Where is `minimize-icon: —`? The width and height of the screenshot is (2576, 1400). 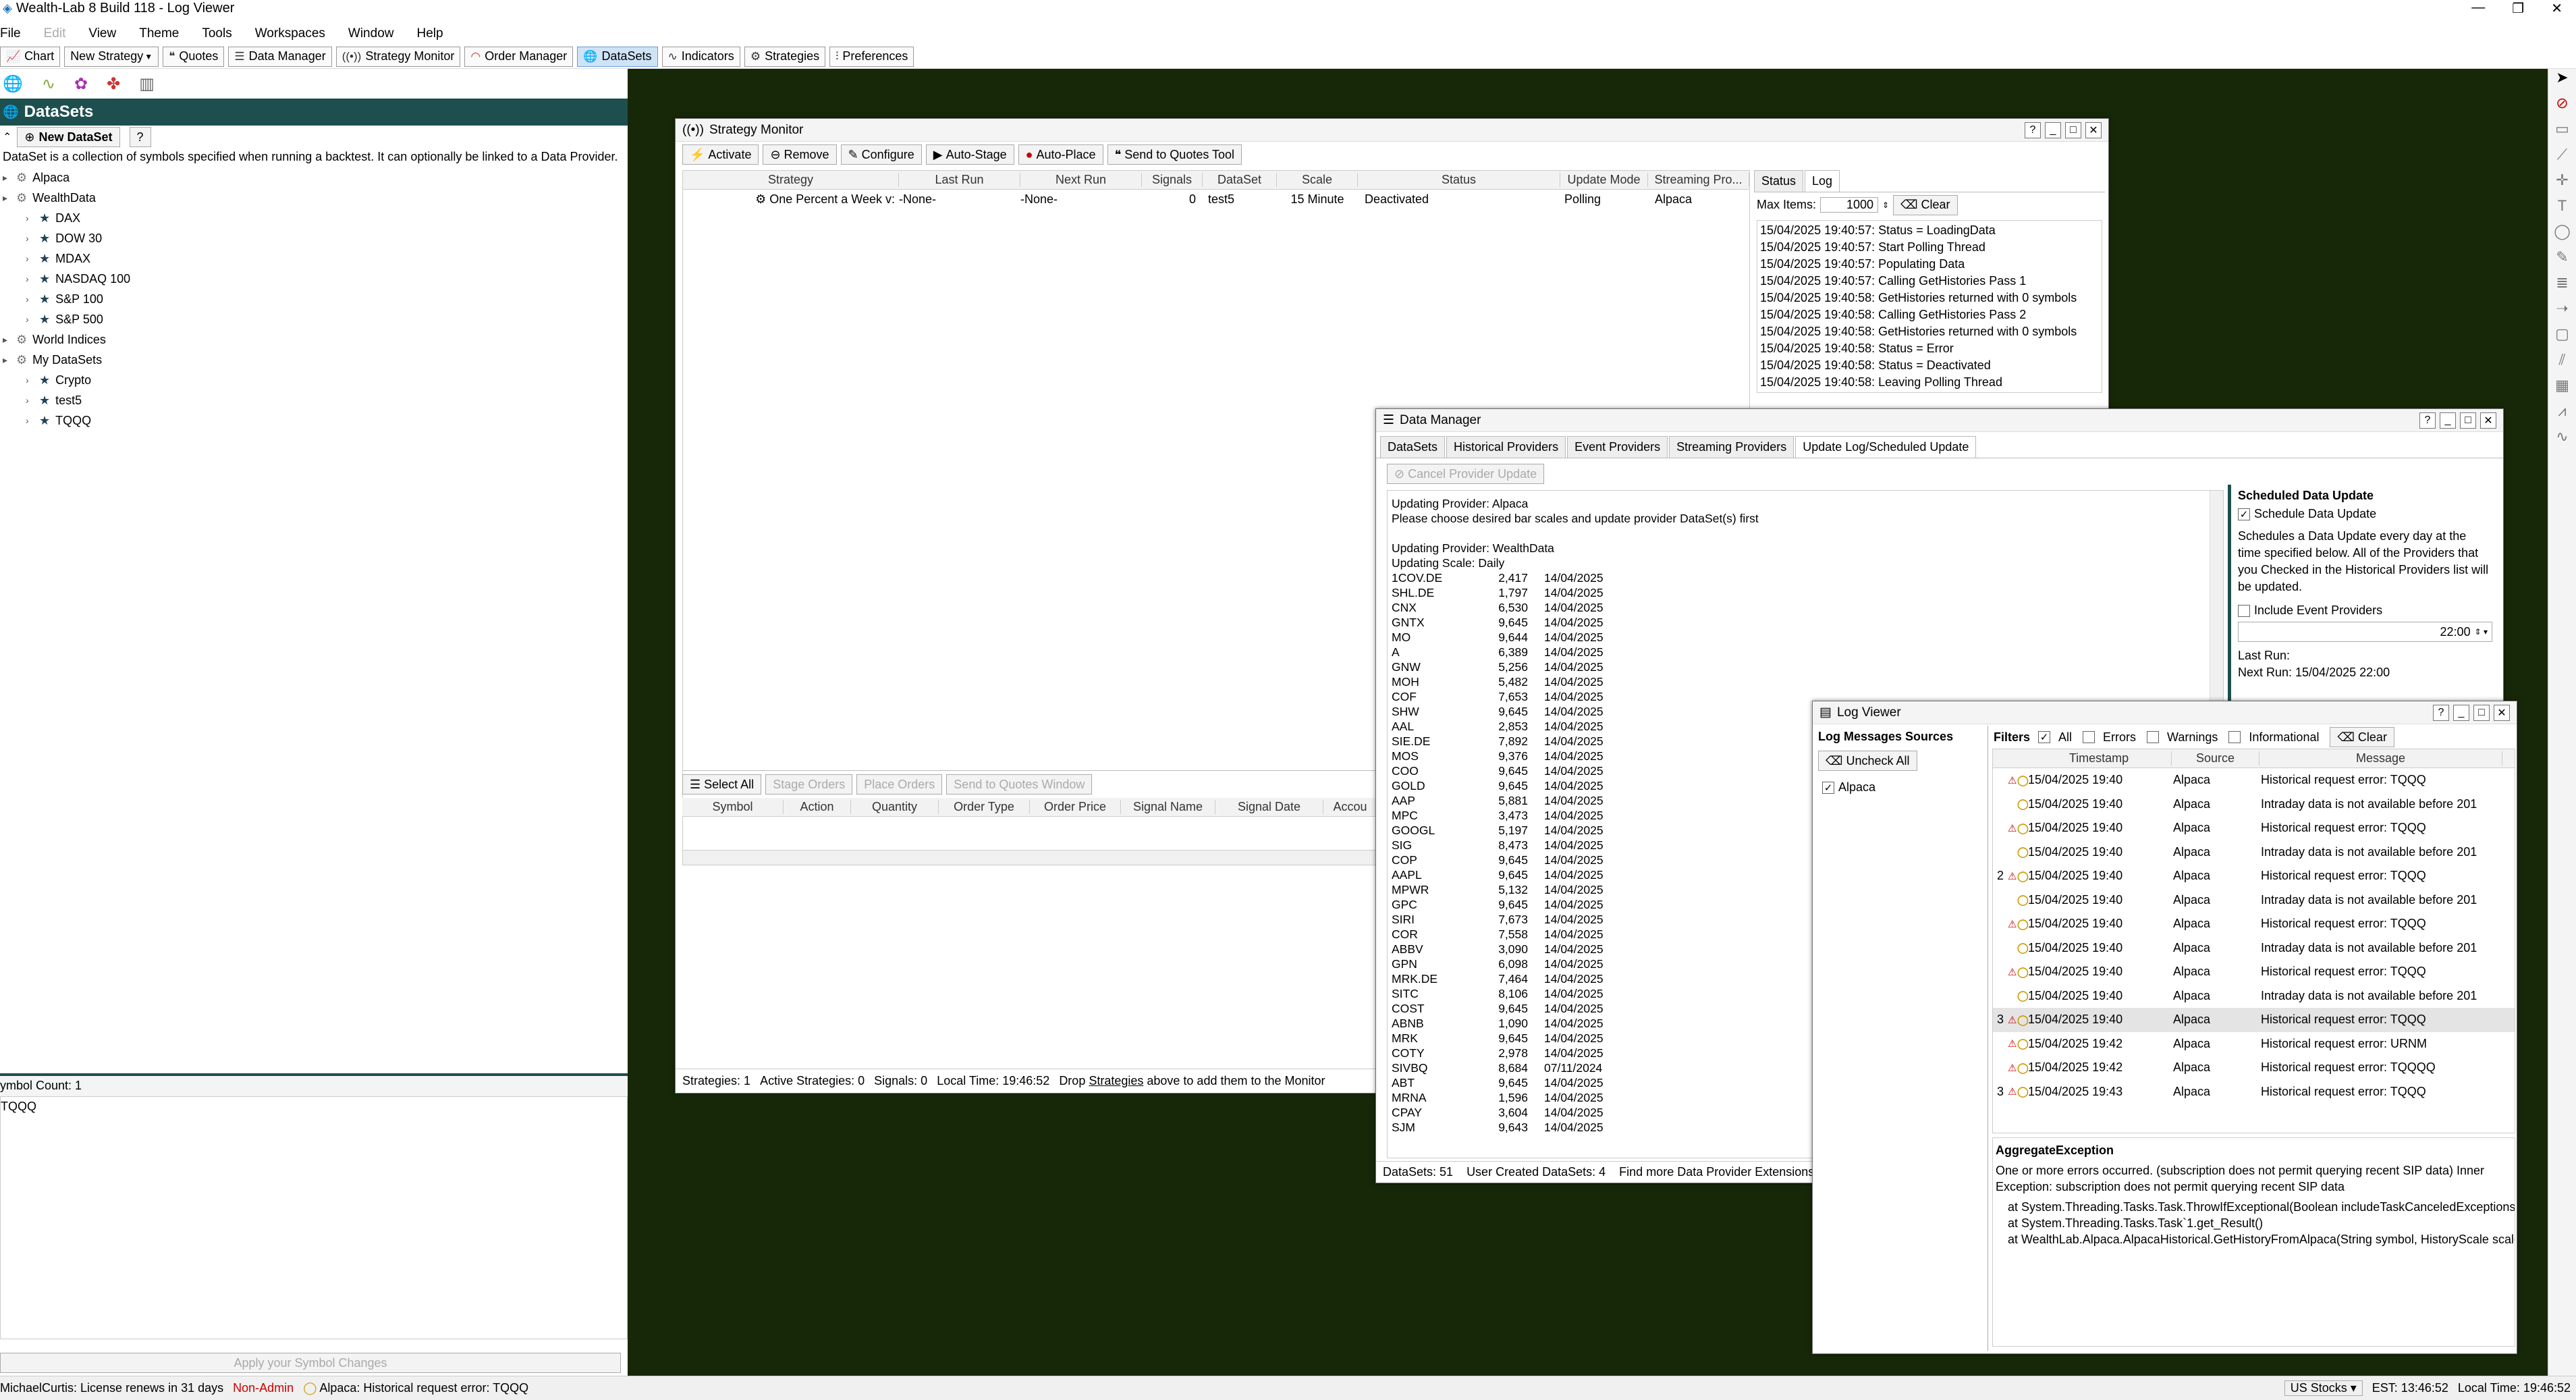
minimize-icon: — is located at coordinates (2478, 9).